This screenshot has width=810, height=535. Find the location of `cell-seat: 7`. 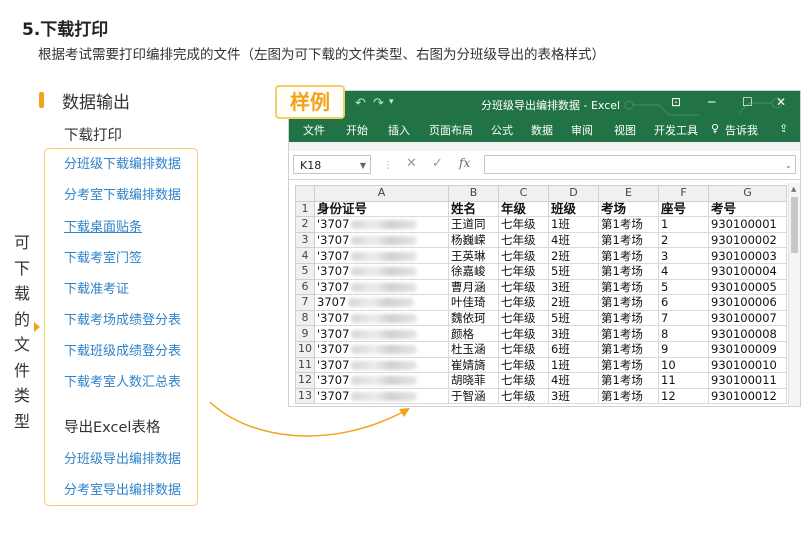

cell-seat: 7 is located at coordinates (683, 318).